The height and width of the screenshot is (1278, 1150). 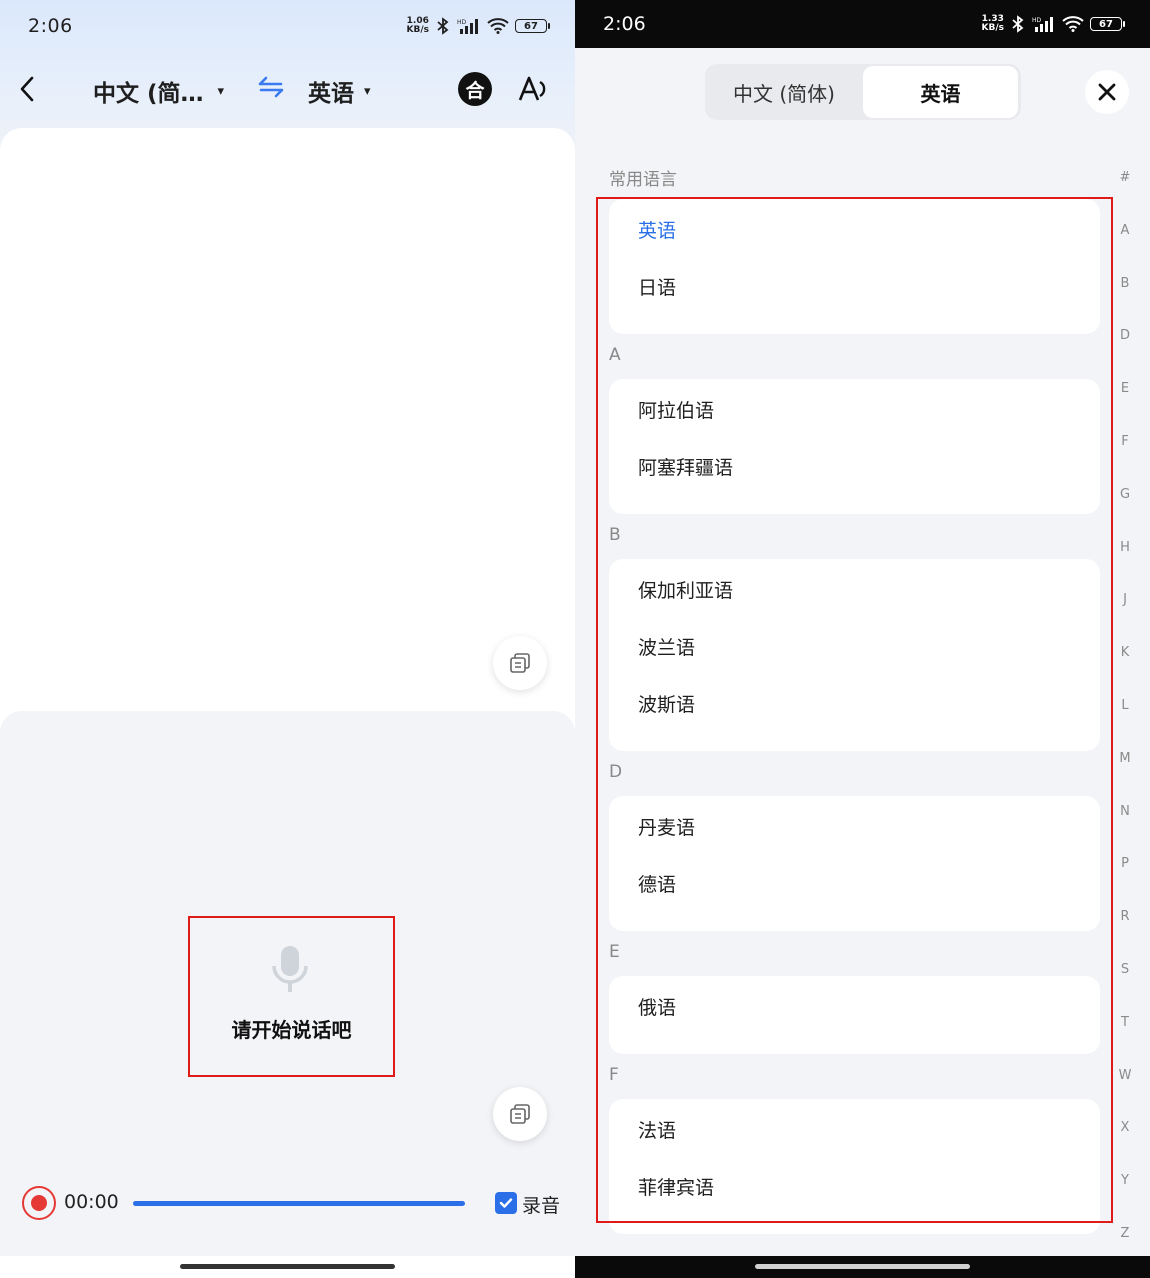 I want to click on status-icons: 1.06 KB/s HD 67, so click(x=478, y=25).